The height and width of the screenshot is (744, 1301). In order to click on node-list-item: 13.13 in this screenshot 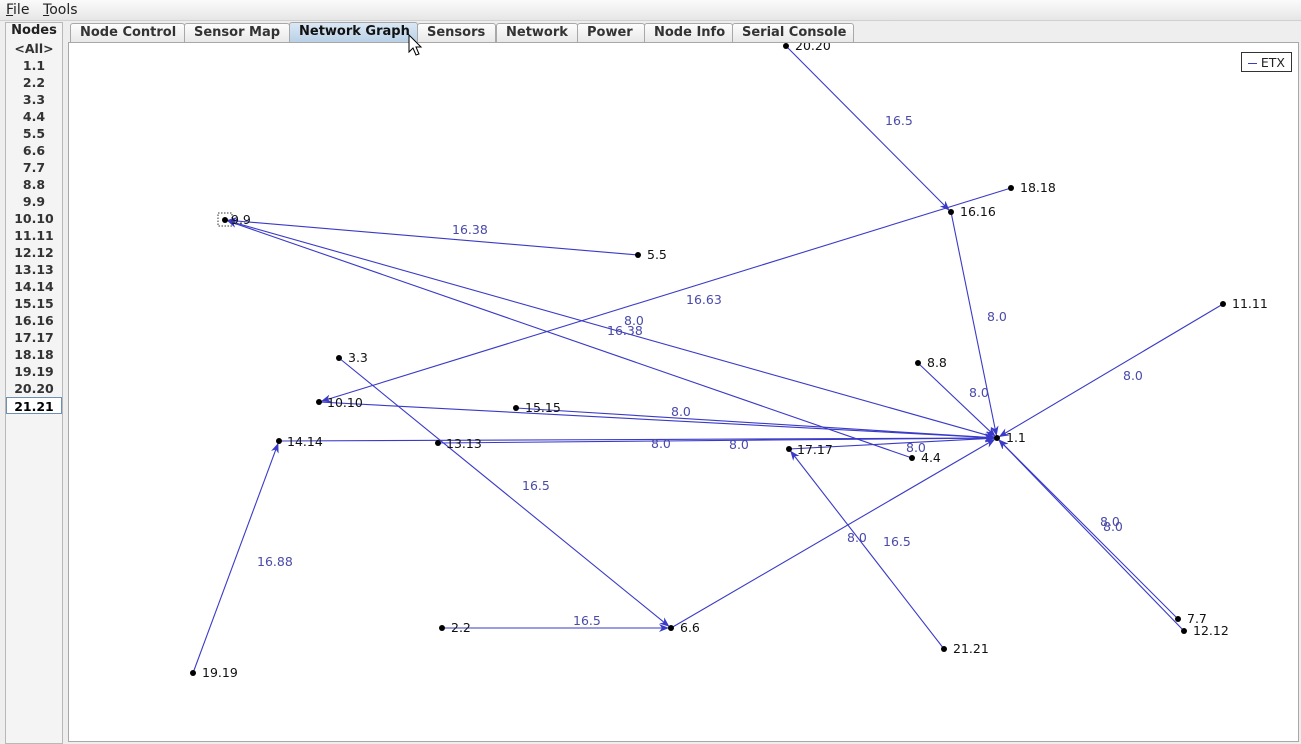, I will do `click(34, 269)`.